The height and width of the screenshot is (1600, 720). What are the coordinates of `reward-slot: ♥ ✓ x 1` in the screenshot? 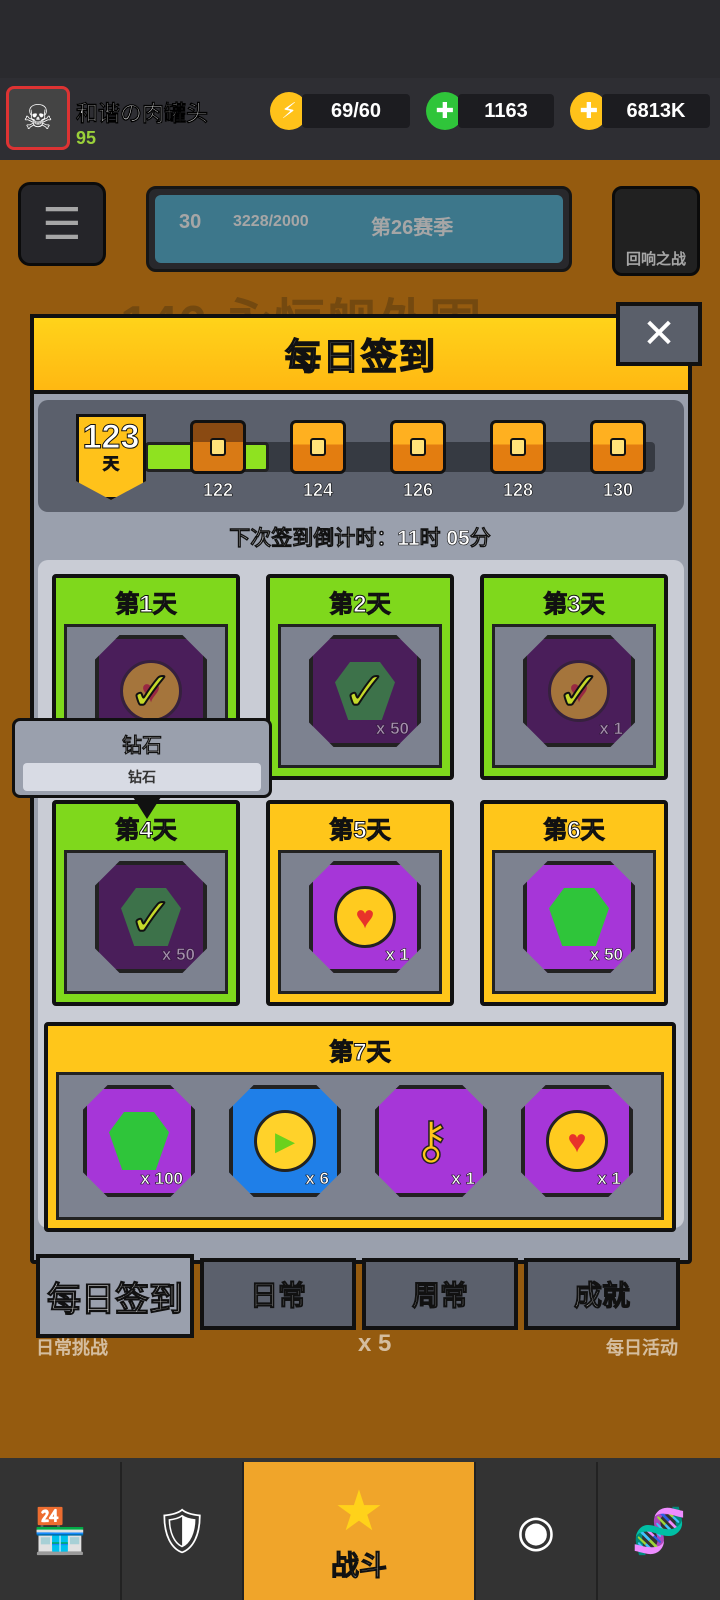 It's located at (574, 696).